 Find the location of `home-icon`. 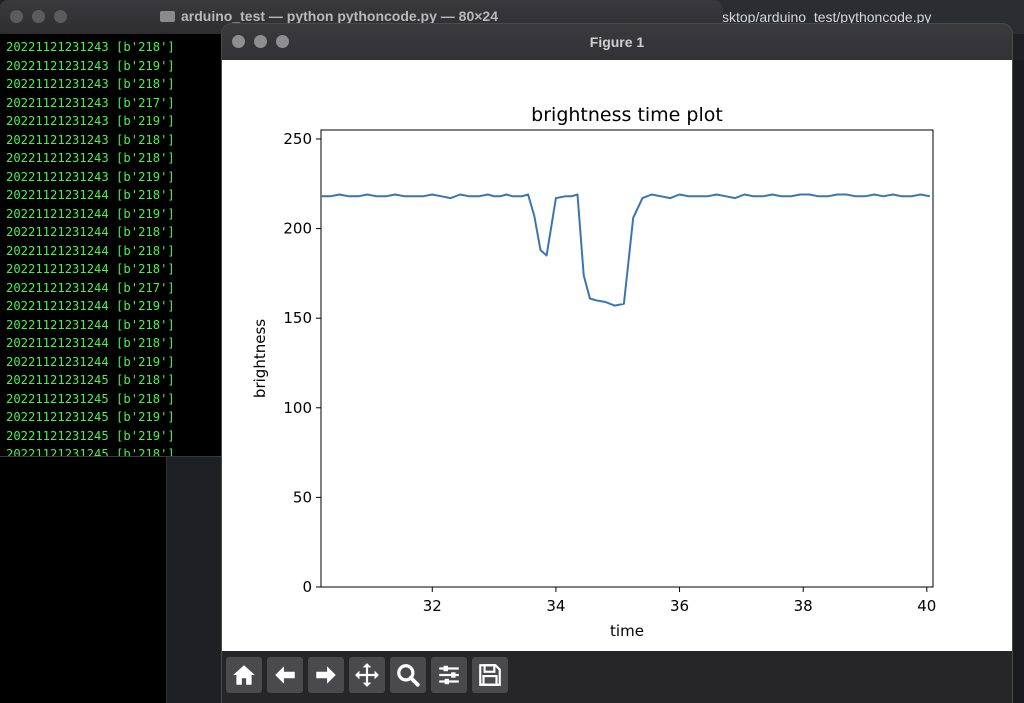

home-icon is located at coordinates (244, 675).